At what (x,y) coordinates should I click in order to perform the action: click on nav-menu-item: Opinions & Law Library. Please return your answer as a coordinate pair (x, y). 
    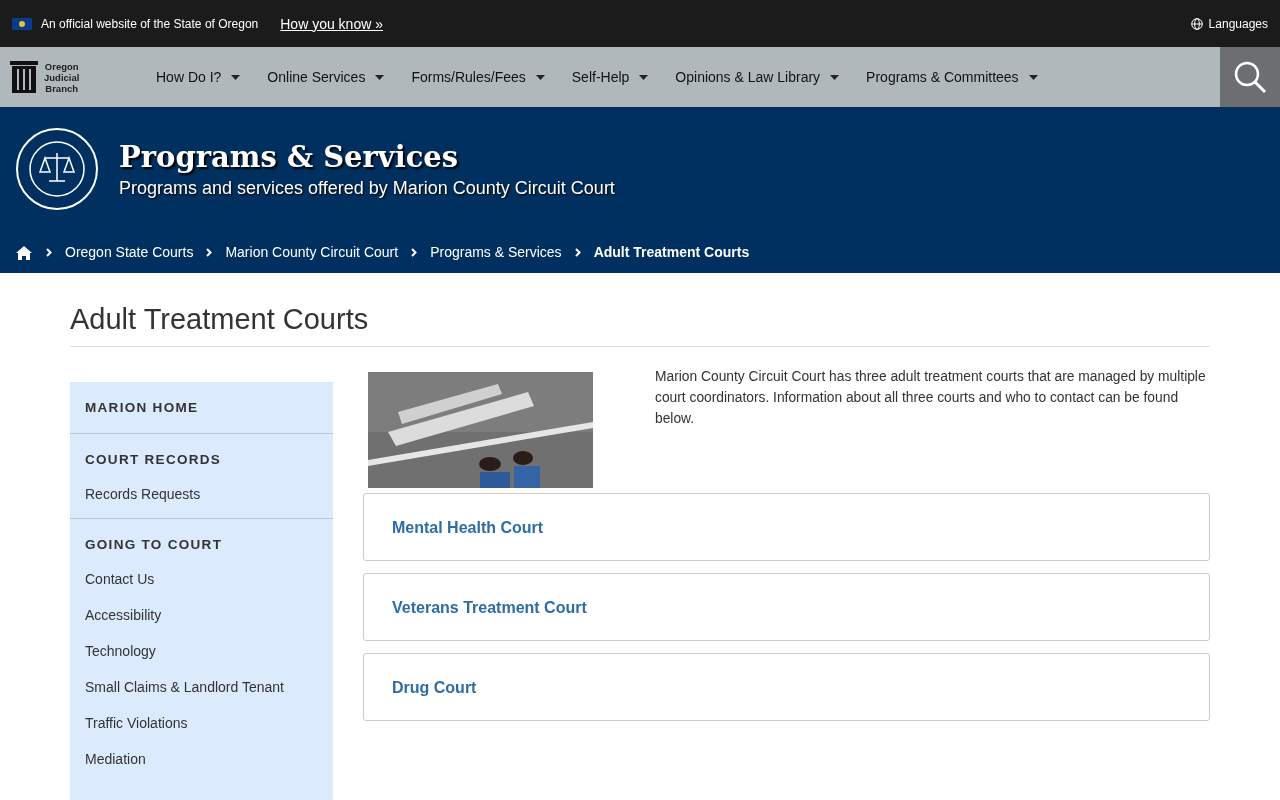
    Looking at the image, I should click on (757, 77).